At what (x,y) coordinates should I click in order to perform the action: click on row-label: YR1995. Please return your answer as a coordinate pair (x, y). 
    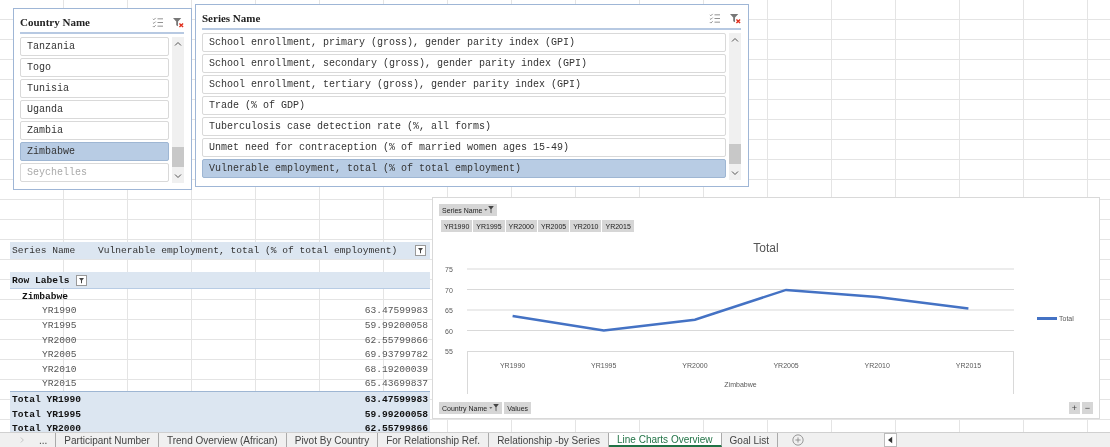
    Looking at the image, I should click on (59, 325).